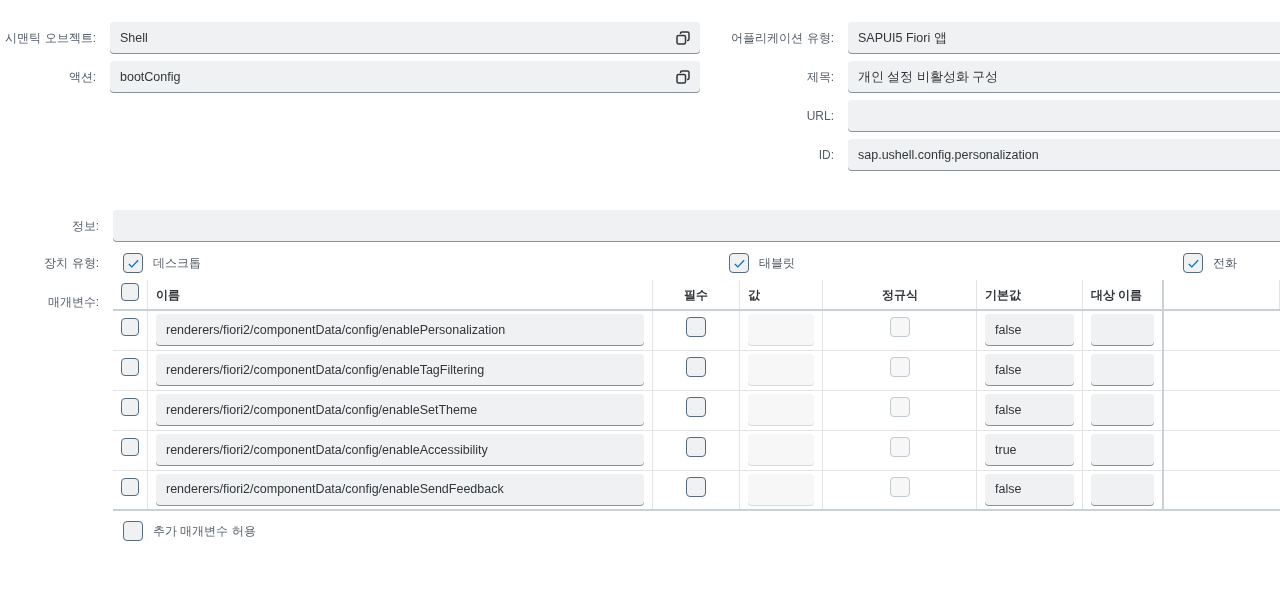  I want to click on field-label: 어플리케이션 유형:, so click(782, 38).